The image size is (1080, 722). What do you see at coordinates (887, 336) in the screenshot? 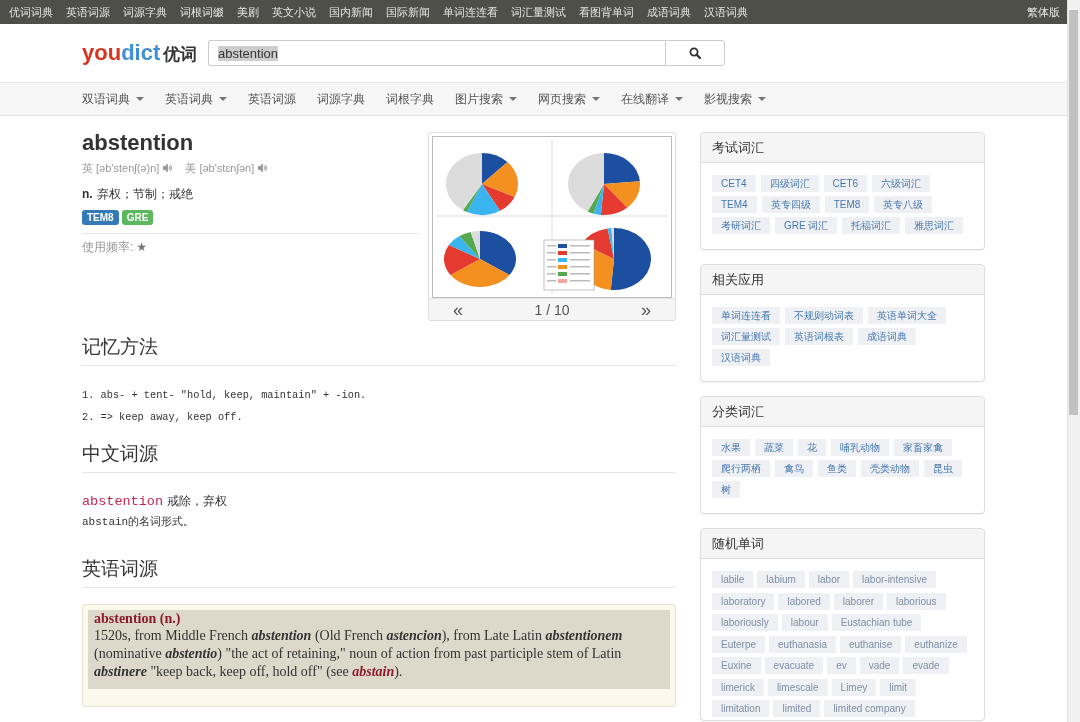
I see `tag-link: 成语词典` at bounding box center [887, 336].